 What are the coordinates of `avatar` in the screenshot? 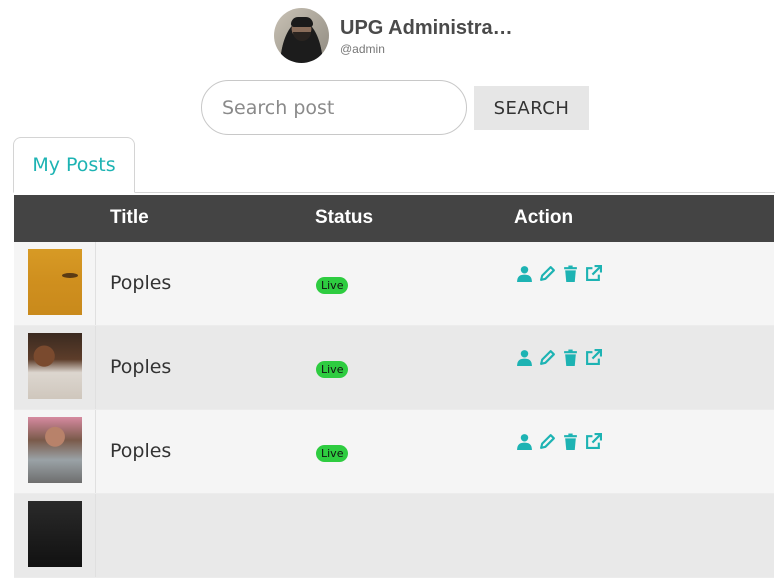 It's located at (301, 35).